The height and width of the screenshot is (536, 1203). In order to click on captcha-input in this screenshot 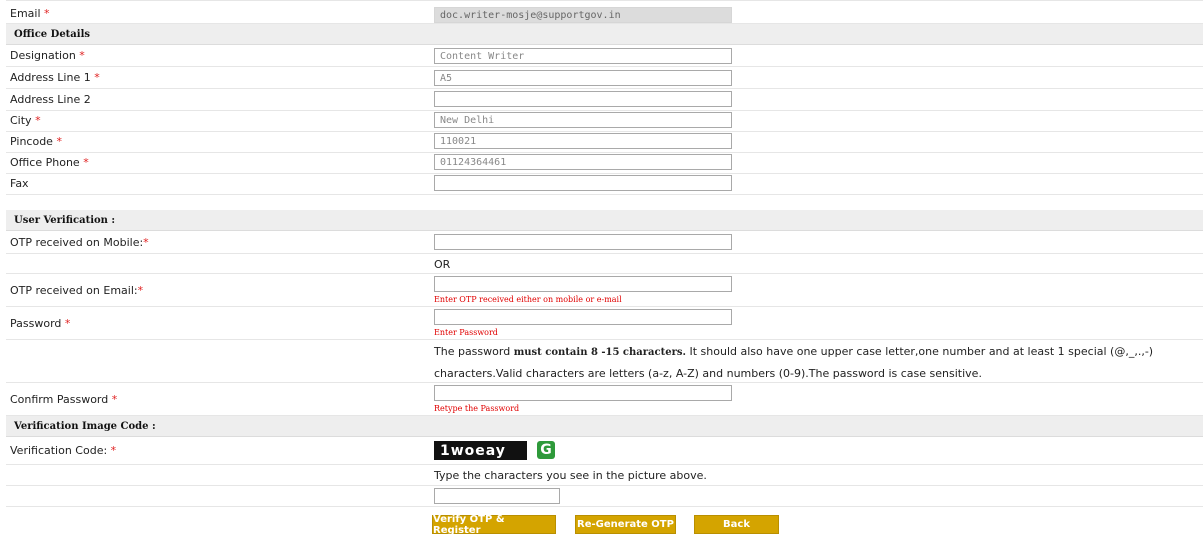, I will do `click(497, 496)`.